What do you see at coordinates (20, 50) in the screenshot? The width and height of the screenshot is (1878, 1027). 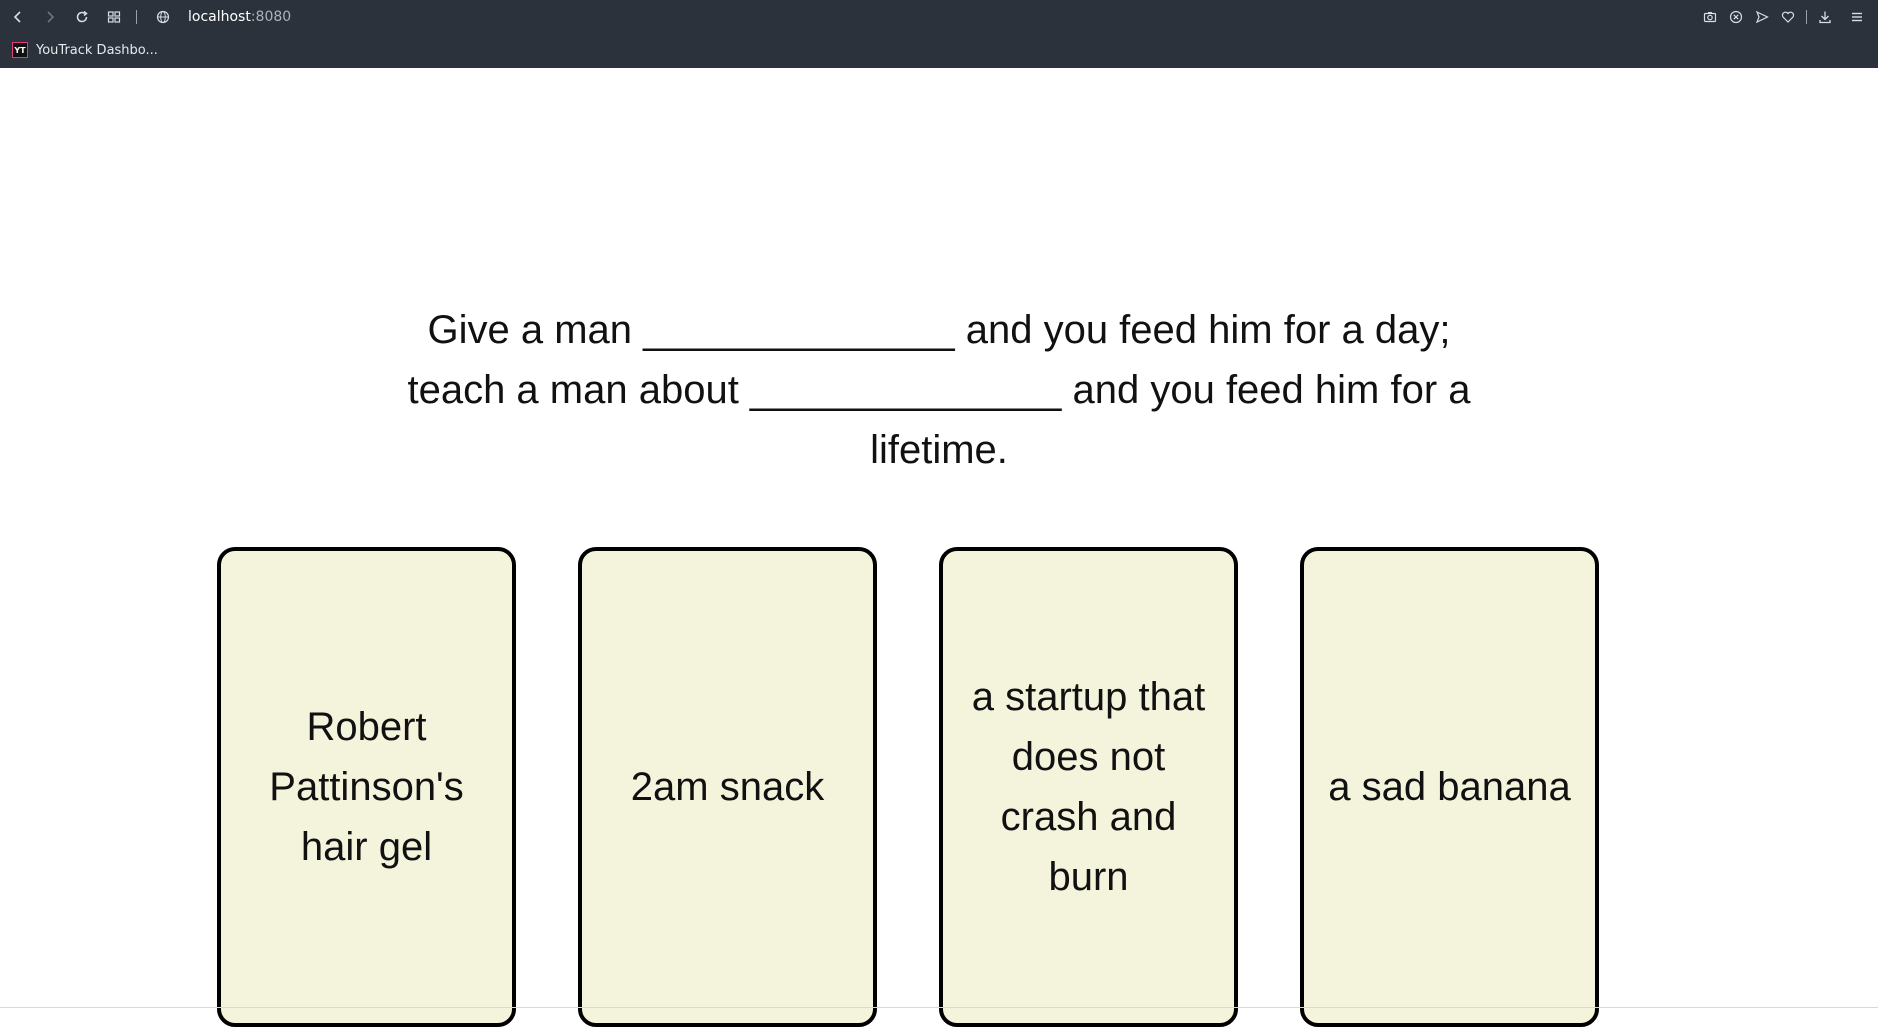 I see `youtrack-favicon-icon: YT` at bounding box center [20, 50].